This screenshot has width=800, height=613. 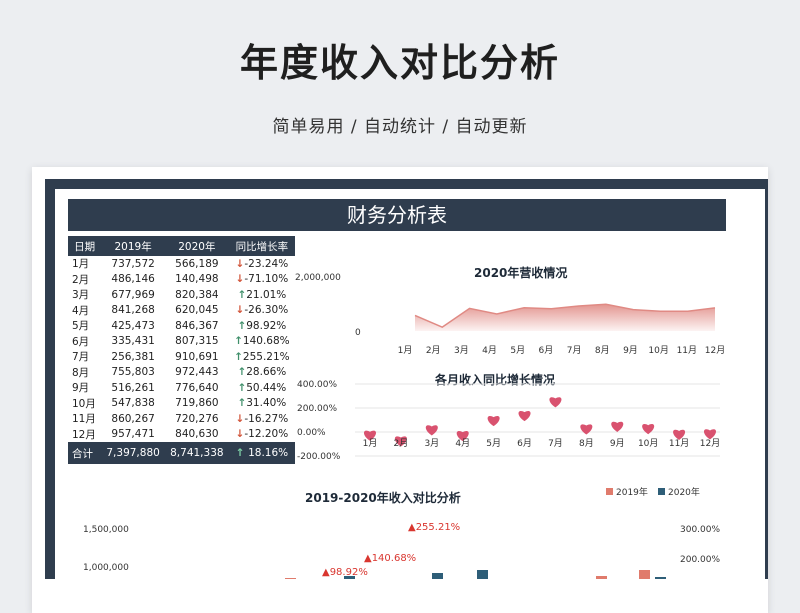 What do you see at coordinates (133, 453) in the screenshot?
I see `cell-total-2019: 7,397,880` at bounding box center [133, 453].